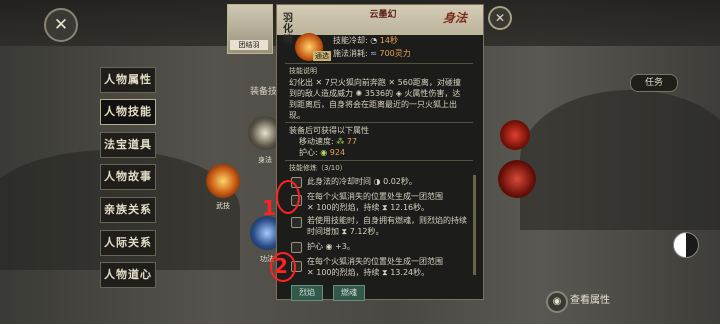 This screenshot has height=324, width=720. Describe the element at coordinates (383, 15) in the screenshot. I see `skill-name: 云墨幻` at that location.